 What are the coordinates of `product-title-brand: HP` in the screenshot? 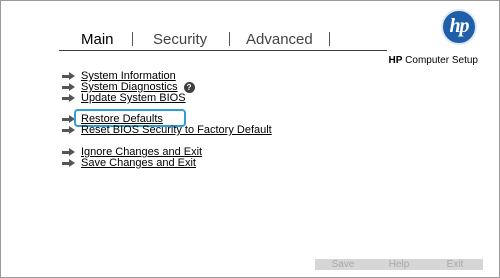 It's located at (395, 60).